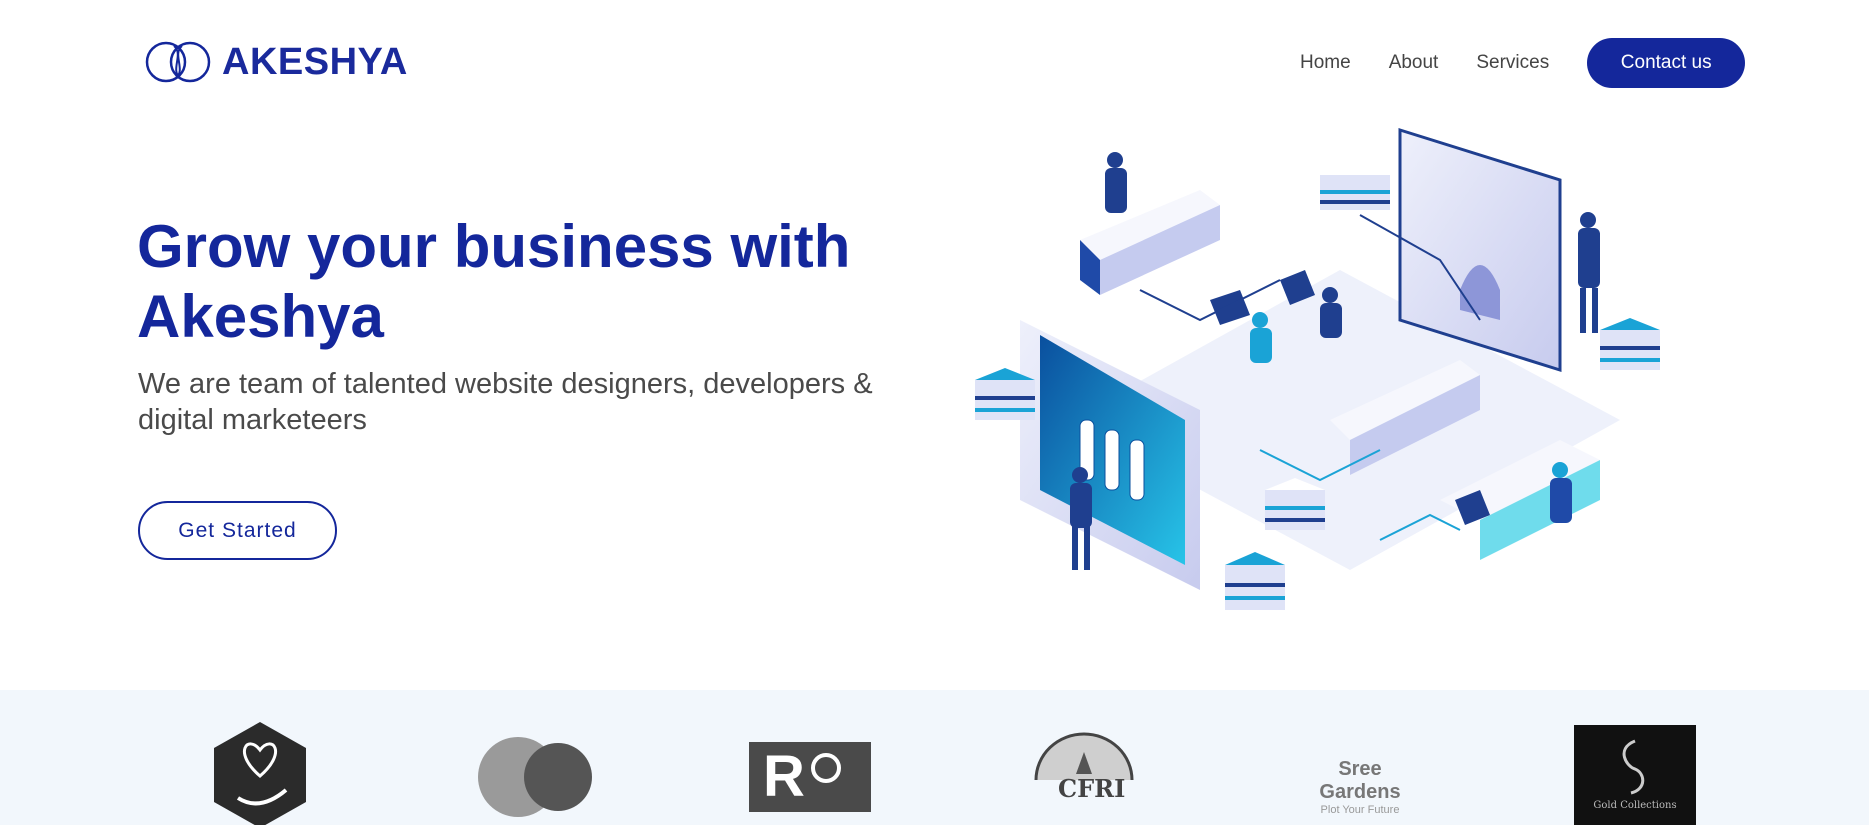 This screenshot has width=1869, height=825. Describe the element at coordinates (1633, 767) in the screenshot. I see `gold-collections-emblem-icon` at that location.